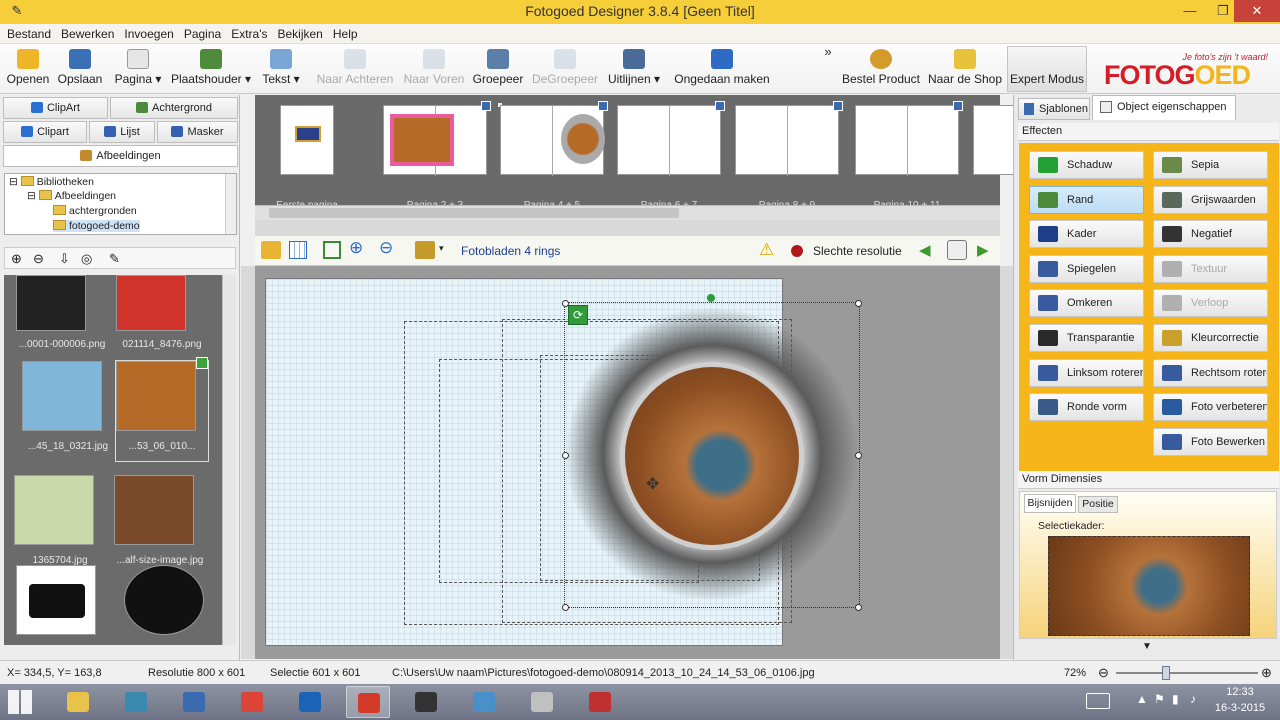 The height and width of the screenshot is (720, 1280). Describe the element at coordinates (1210, 372) in the screenshot. I see `effect-button: Rechtsom roteren` at that location.